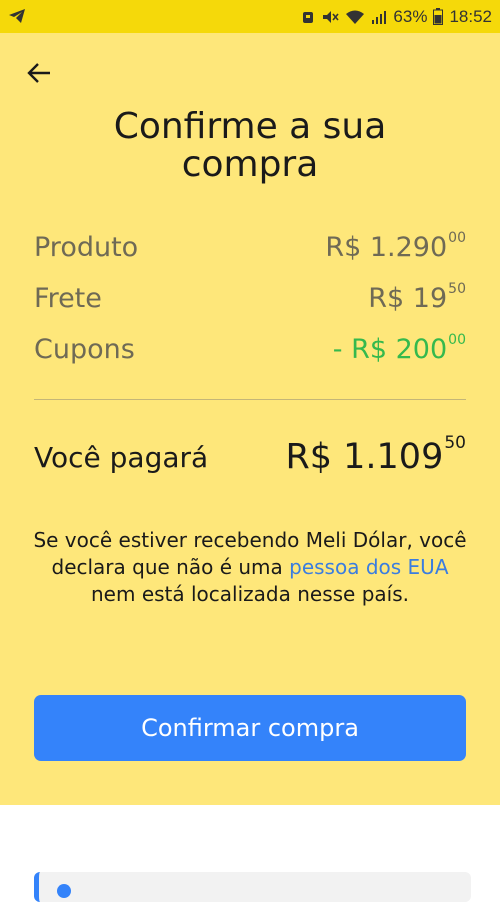 The image size is (500, 902). I want to click on info-card, so click(252, 887).